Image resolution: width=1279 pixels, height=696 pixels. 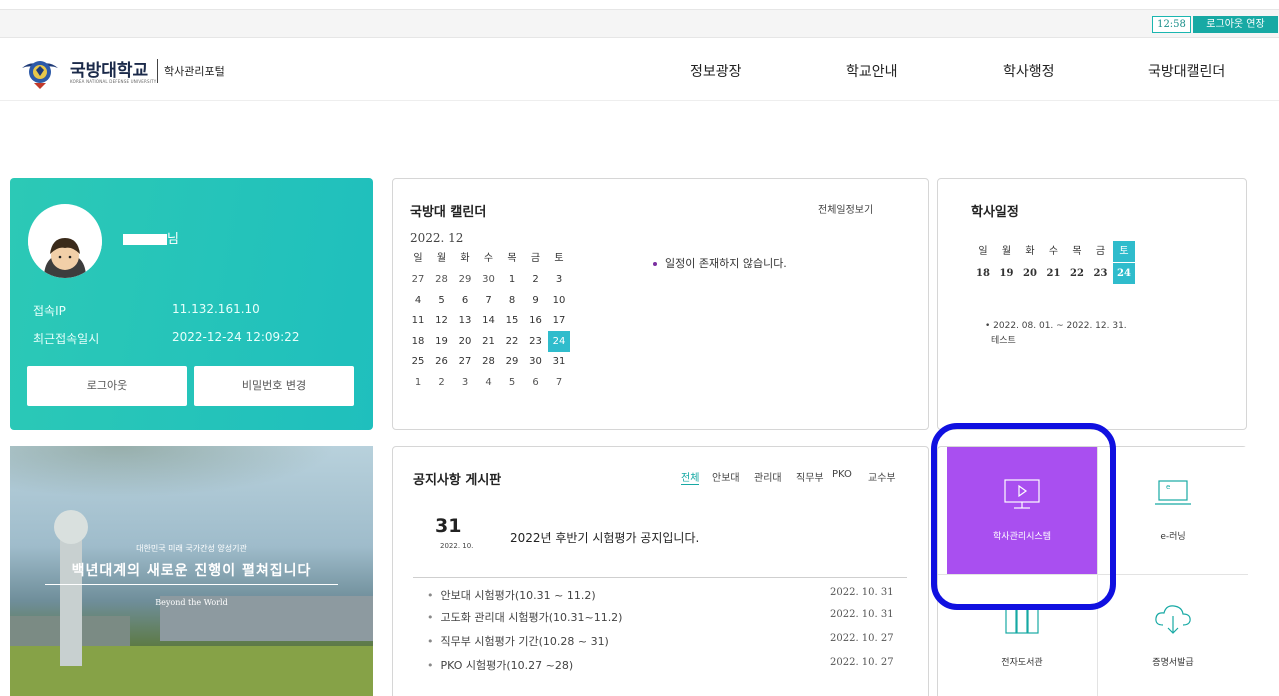 What do you see at coordinates (1007, 273) in the screenshot?
I see `schedule-day: 19` at bounding box center [1007, 273].